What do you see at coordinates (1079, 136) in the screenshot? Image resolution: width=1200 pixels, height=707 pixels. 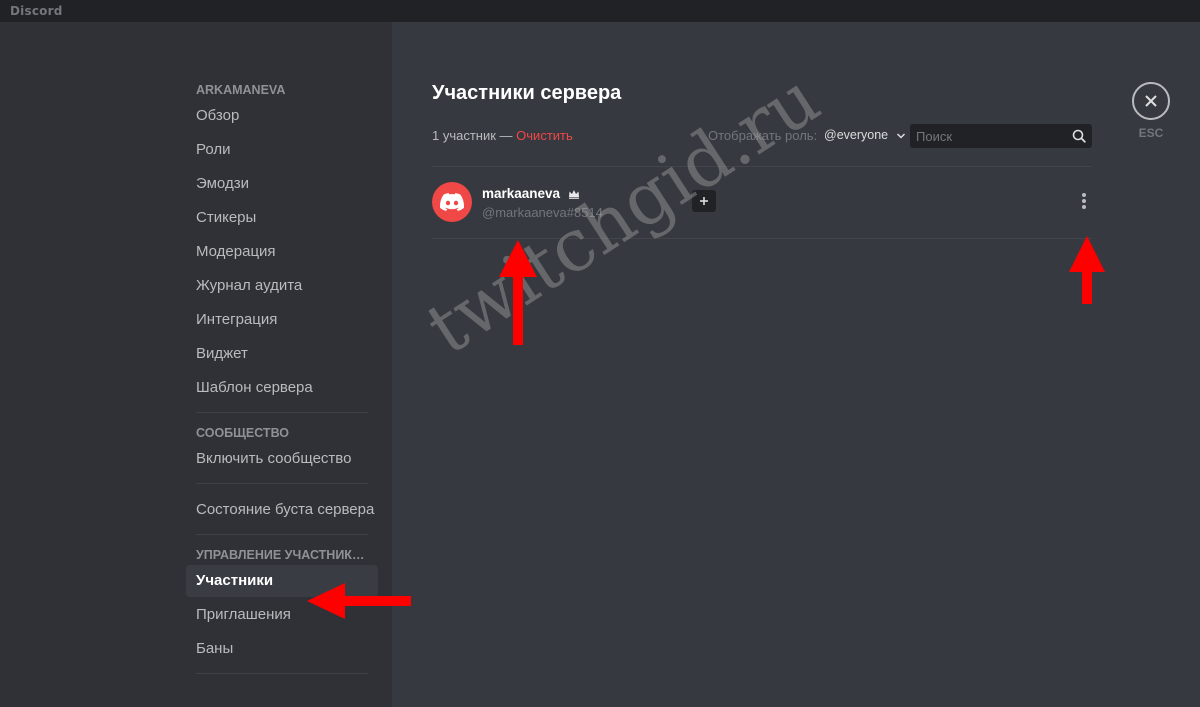 I see `search-icon` at bounding box center [1079, 136].